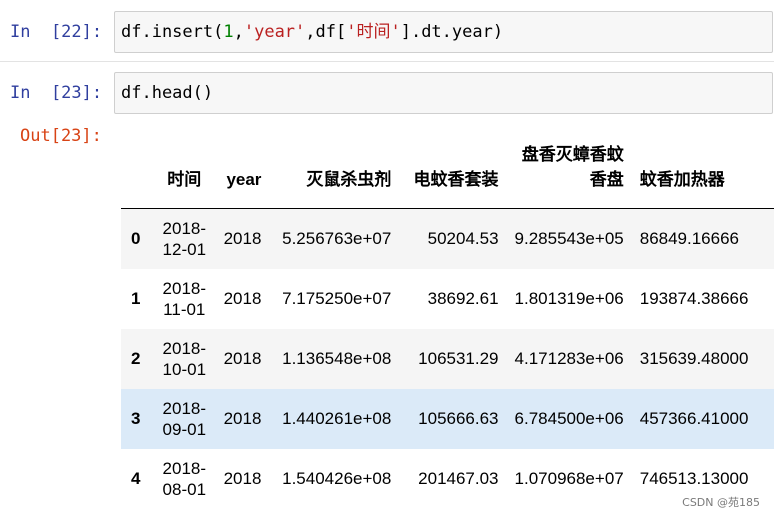 Image resolution: width=774 pixels, height=518 pixels. Describe the element at coordinates (453, 359) in the screenshot. I see `cell-value: 106531.29` at that location.